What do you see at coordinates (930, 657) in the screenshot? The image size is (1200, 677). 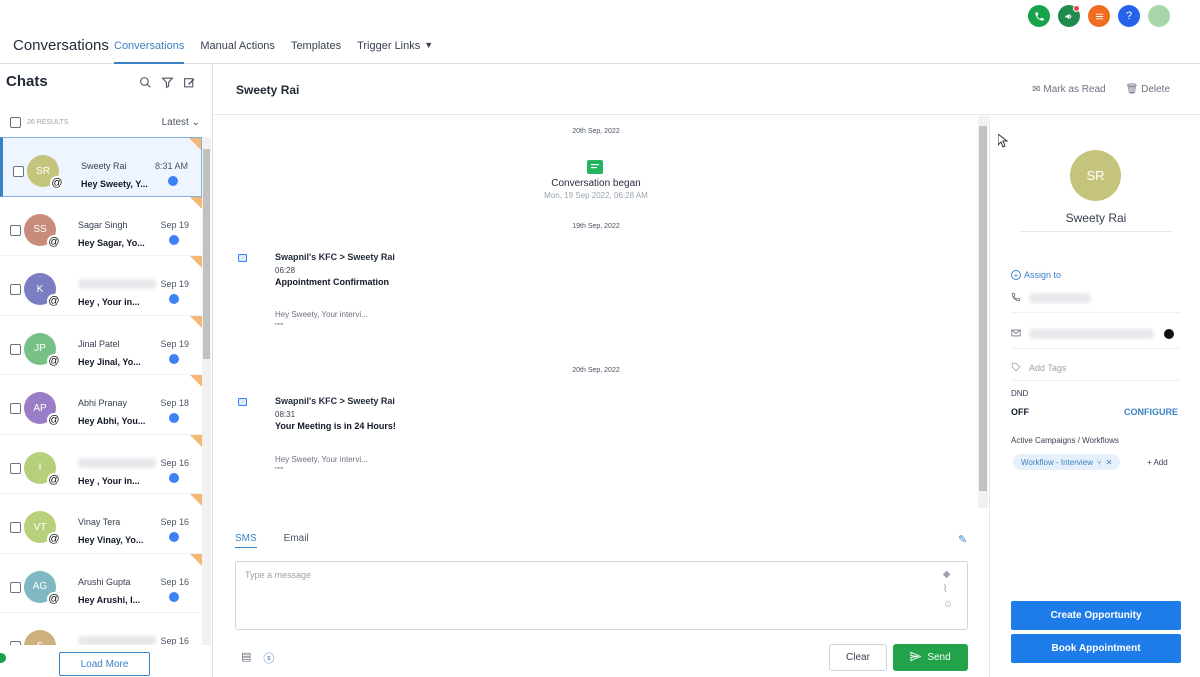 I see `send-button: Send` at bounding box center [930, 657].